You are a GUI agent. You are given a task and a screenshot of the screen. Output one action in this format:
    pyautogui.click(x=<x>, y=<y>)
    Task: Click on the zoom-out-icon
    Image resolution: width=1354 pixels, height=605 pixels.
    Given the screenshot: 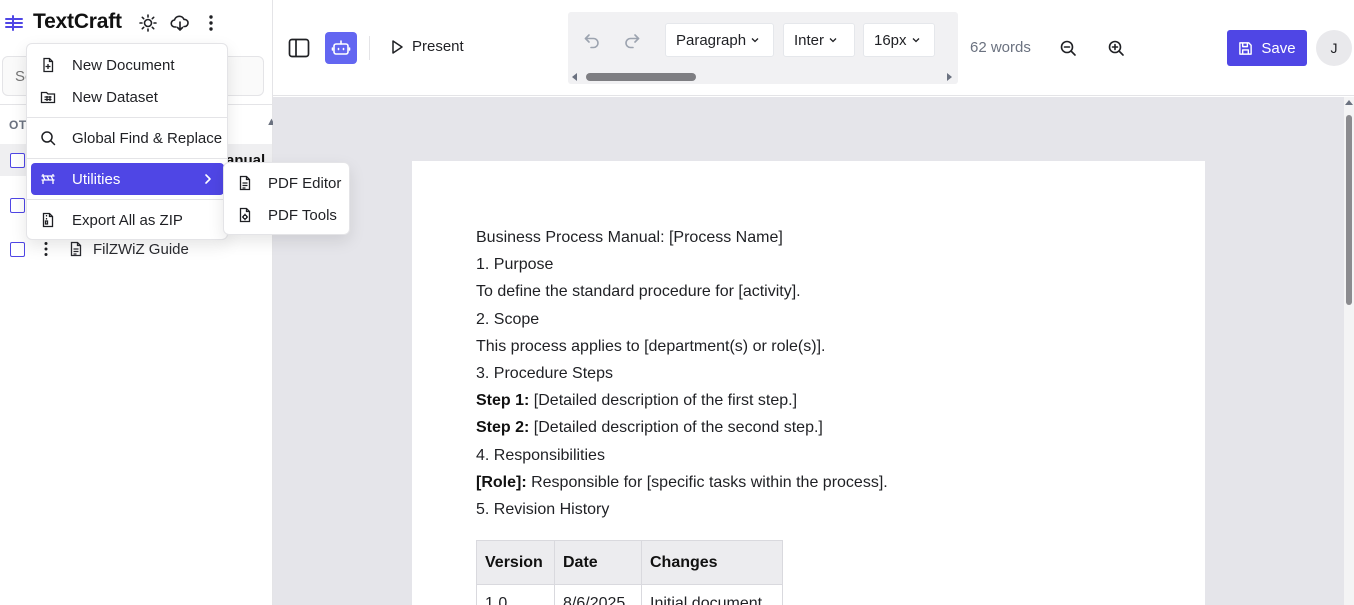 What is the action you would take?
    pyautogui.click(x=1068, y=48)
    